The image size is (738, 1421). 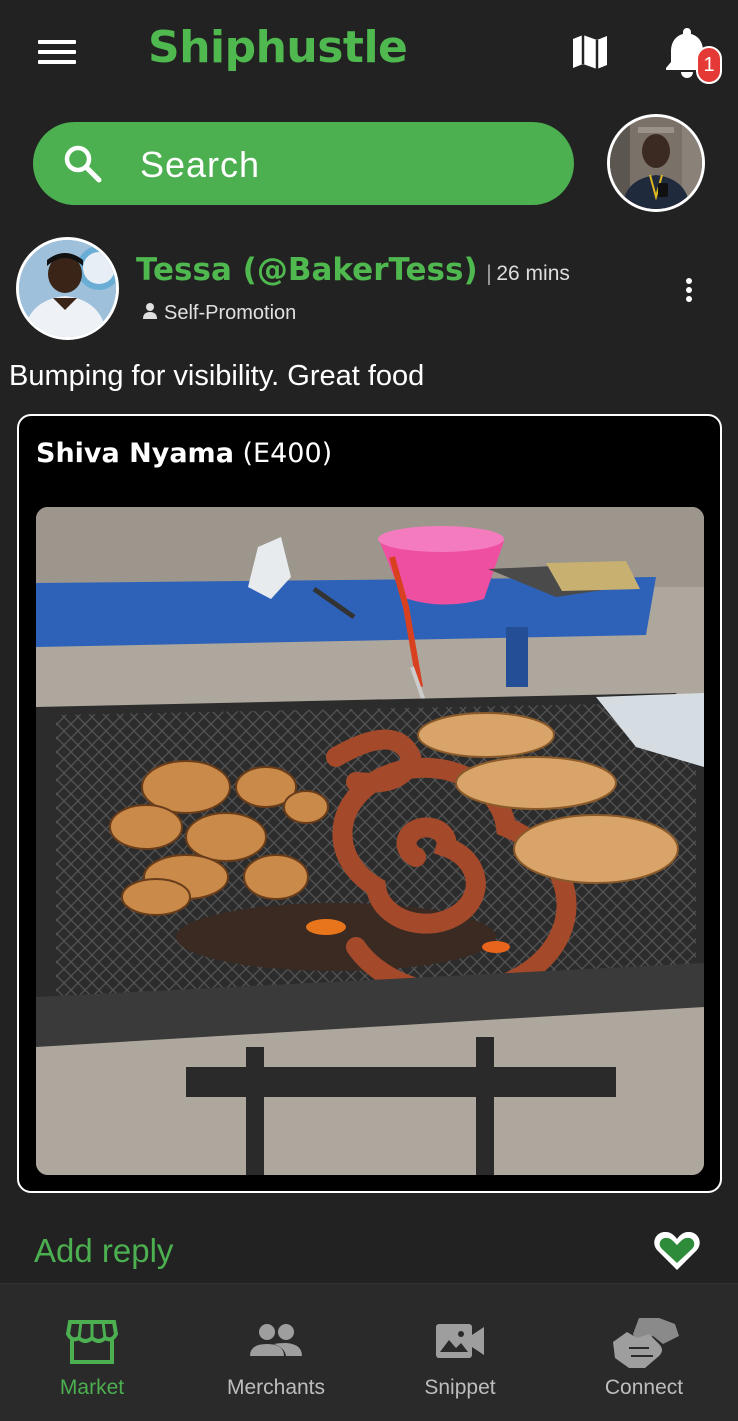 I want to click on more-options-icon, so click(x=689, y=290).